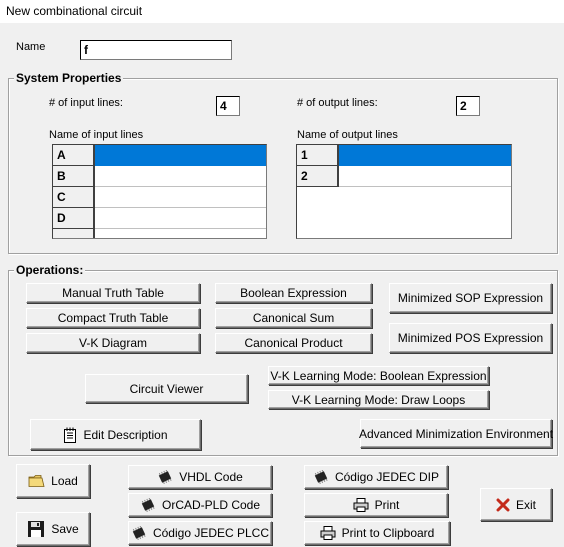  I want to click on load-button: Load, so click(53, 481).